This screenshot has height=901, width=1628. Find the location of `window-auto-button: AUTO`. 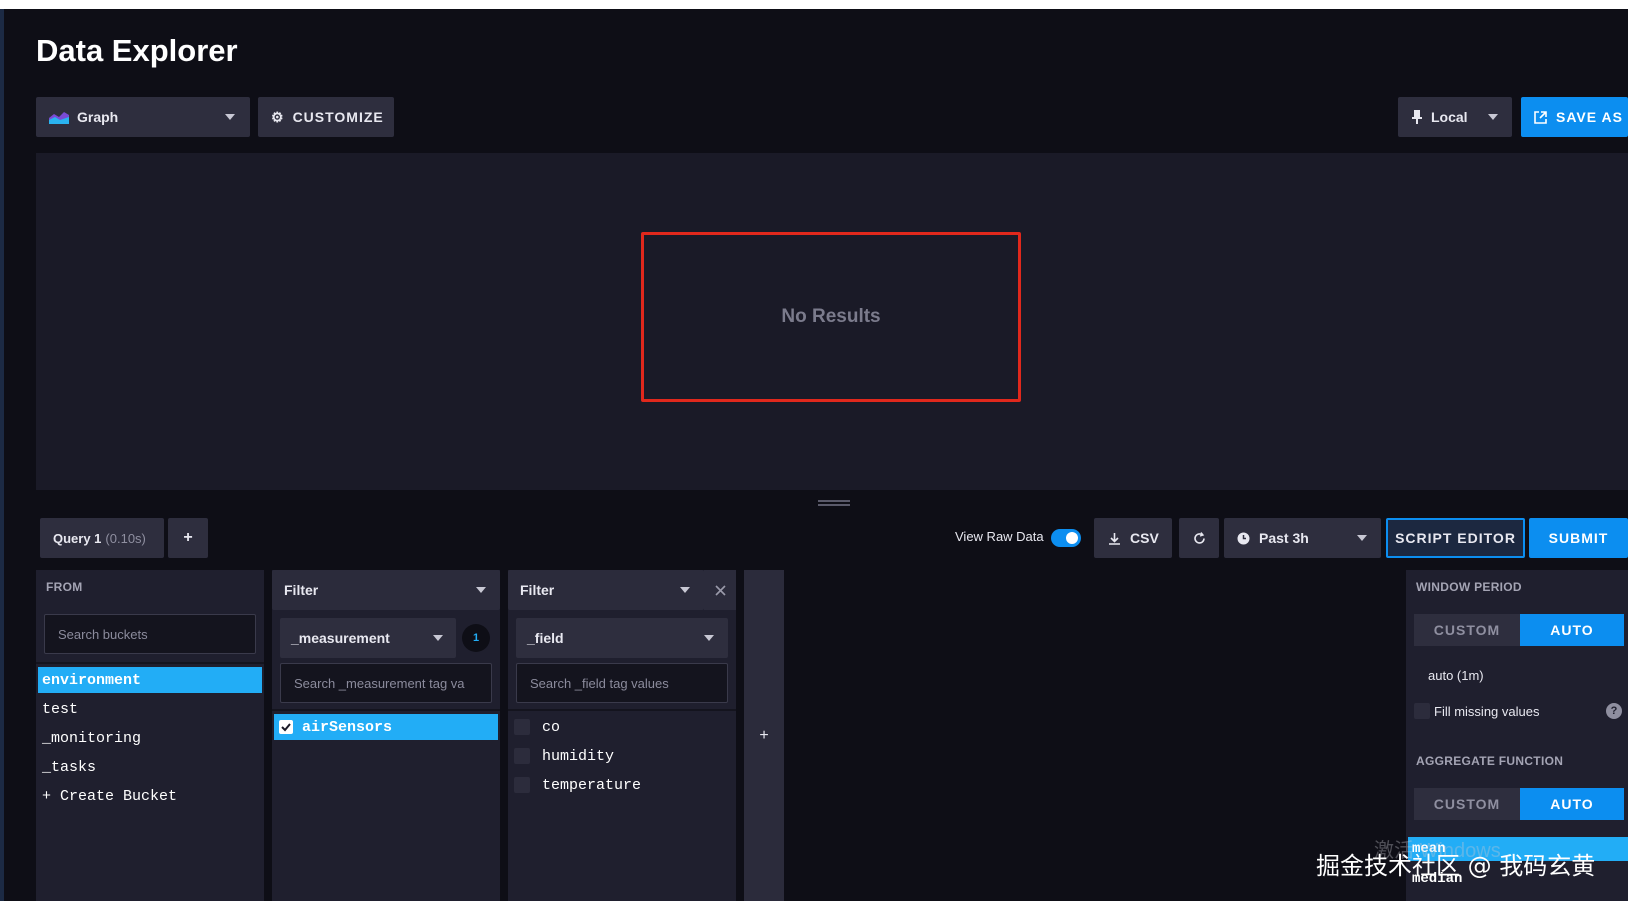

window-auto-button: AUTO is located at coordinates (1572, 630).